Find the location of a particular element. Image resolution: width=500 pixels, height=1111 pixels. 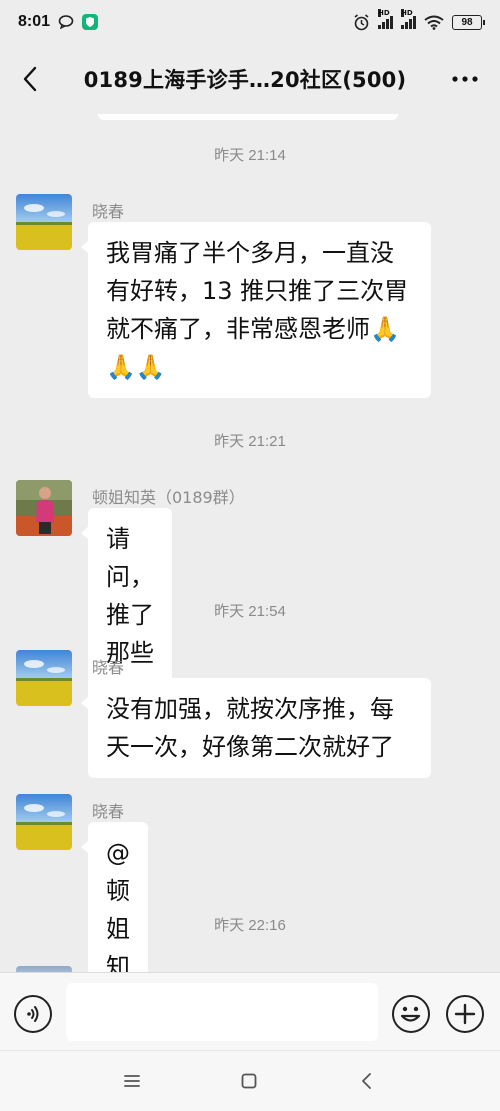

chat-bubble-icon is located at coordinates (66, 22).